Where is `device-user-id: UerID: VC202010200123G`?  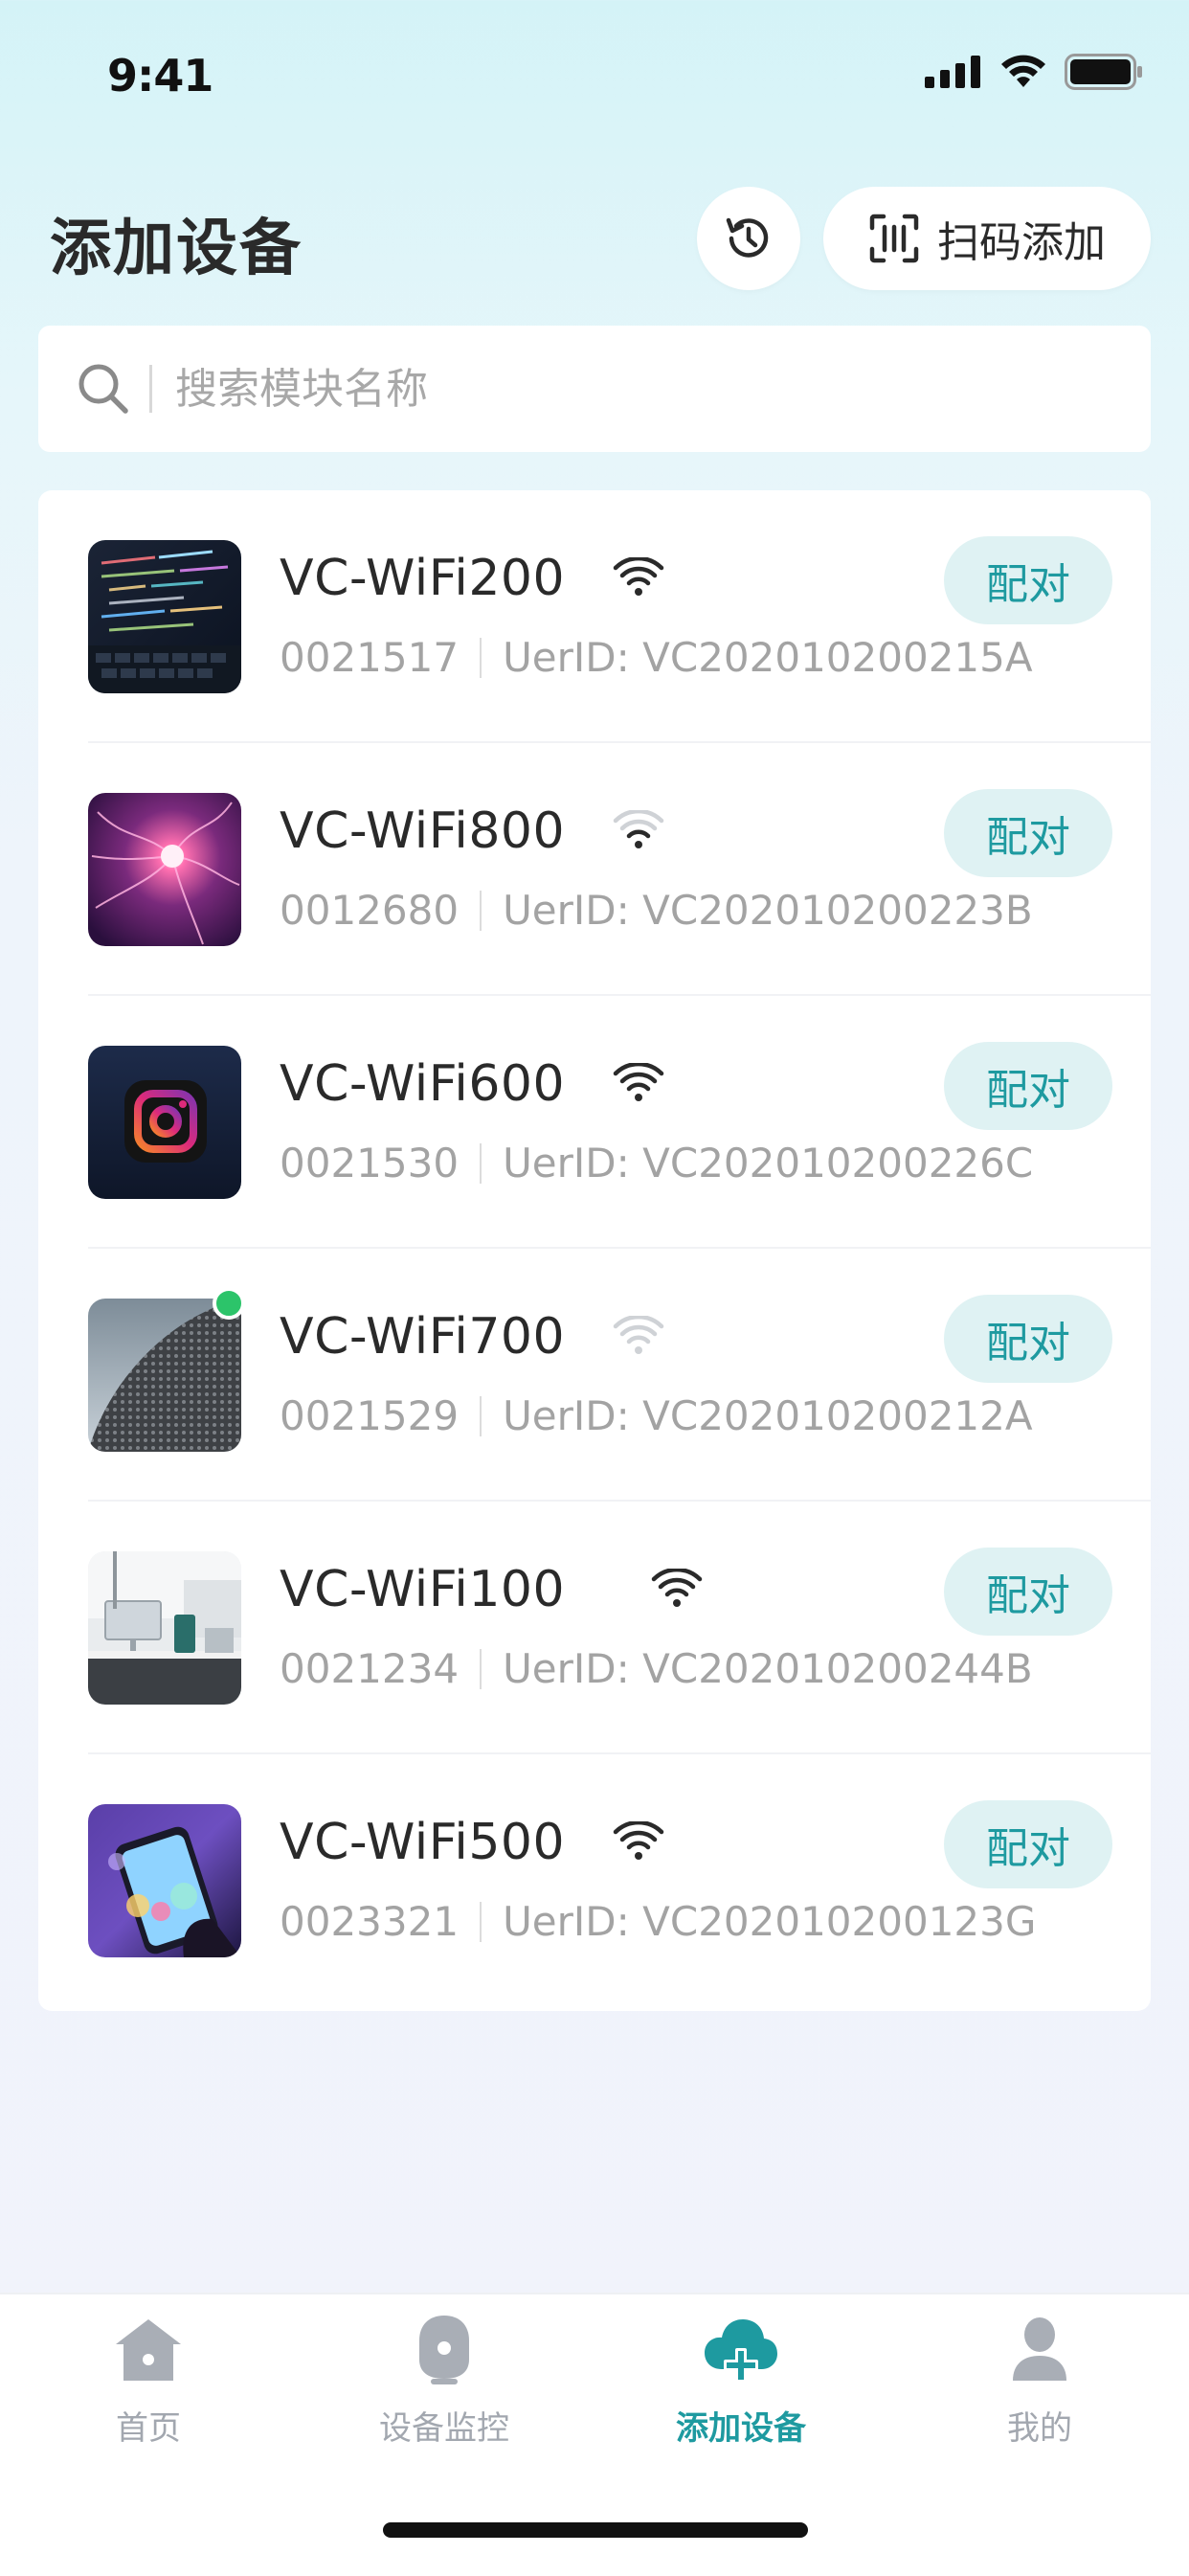
device-user-id: UerID: VC202010200123G is located at coordinates (770, 1921).